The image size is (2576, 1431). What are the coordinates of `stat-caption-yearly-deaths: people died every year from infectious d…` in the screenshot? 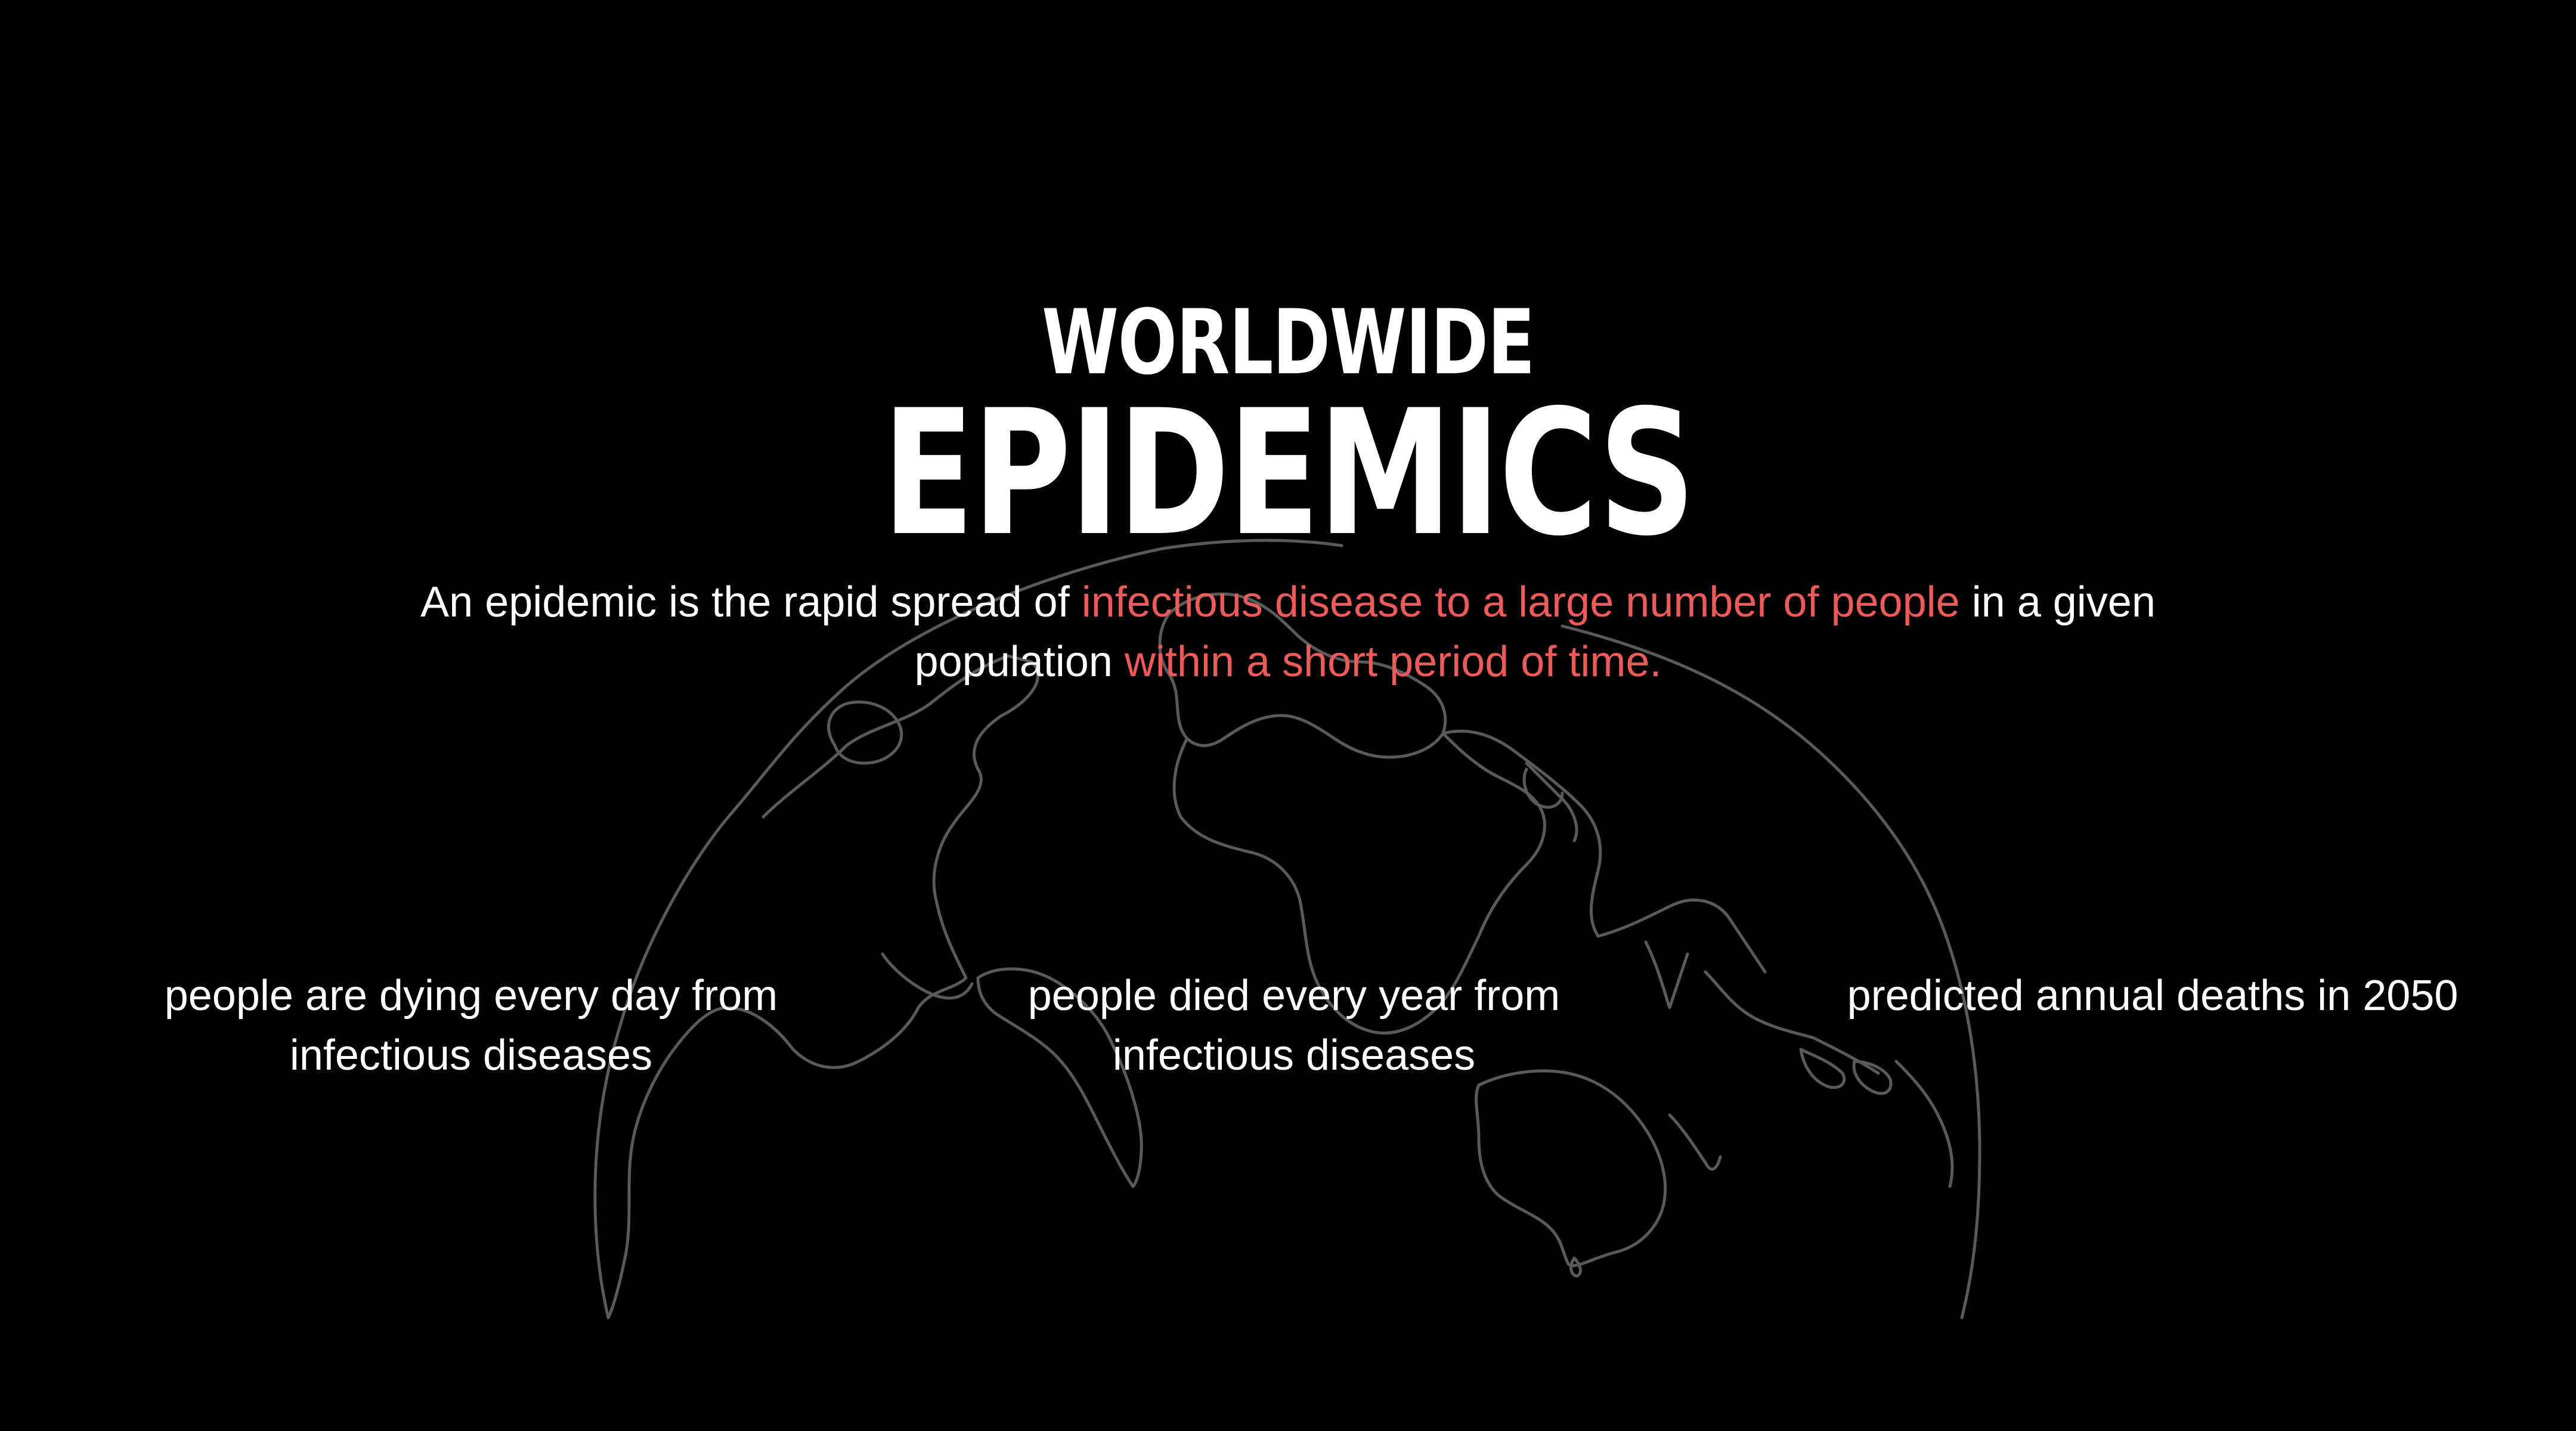 It's located at (1294, 1025).